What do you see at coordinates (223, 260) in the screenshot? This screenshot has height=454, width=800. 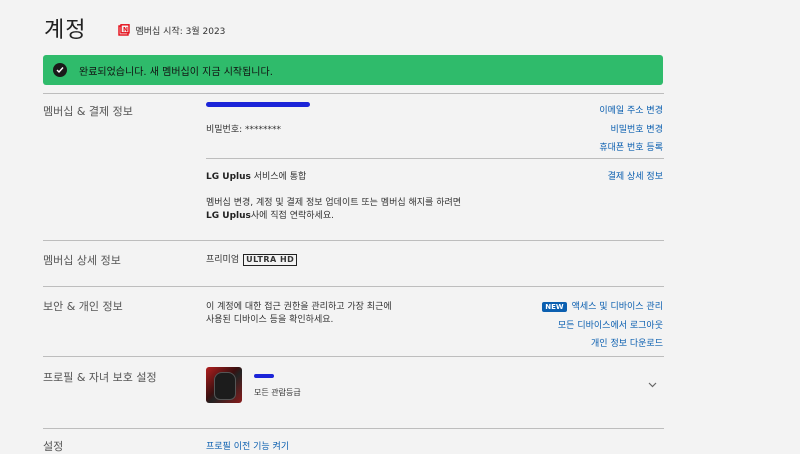 I see `plan-name: 프리미엄` at bounding box center [223, 260].